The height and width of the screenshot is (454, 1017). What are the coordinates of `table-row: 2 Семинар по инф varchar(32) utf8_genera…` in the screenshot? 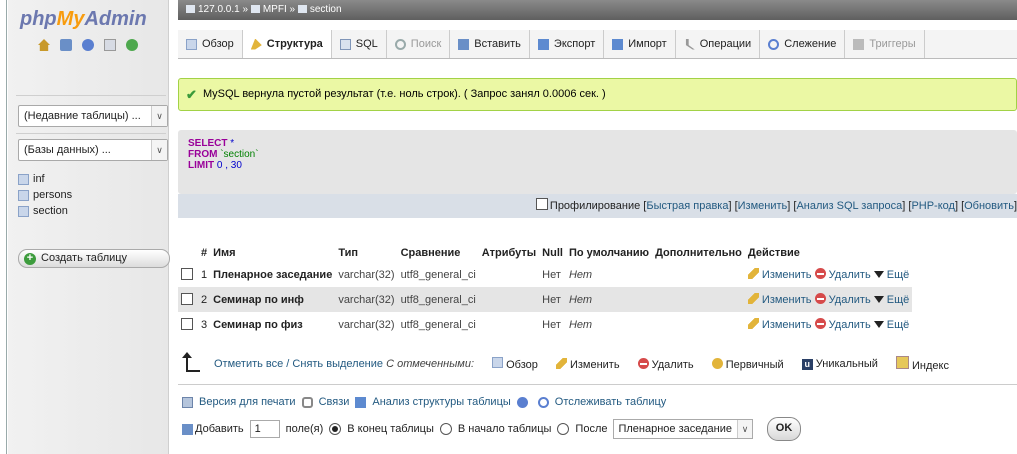 It's located at (545, 299).